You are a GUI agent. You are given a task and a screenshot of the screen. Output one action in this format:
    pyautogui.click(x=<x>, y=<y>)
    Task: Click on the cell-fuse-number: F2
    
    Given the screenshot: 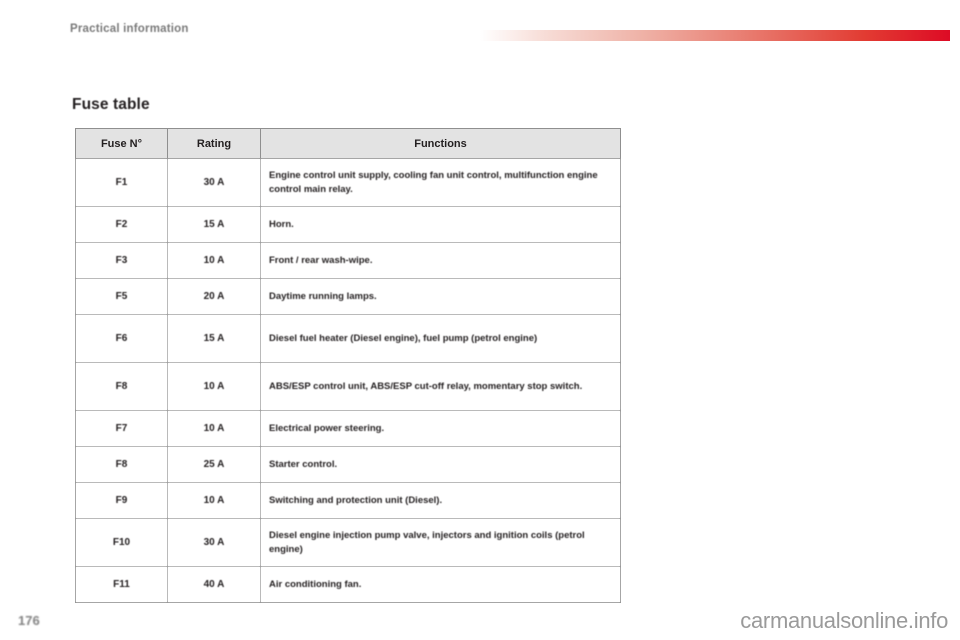 What is the action you would take?
    pyautogui.click(x=121, y=224)
    